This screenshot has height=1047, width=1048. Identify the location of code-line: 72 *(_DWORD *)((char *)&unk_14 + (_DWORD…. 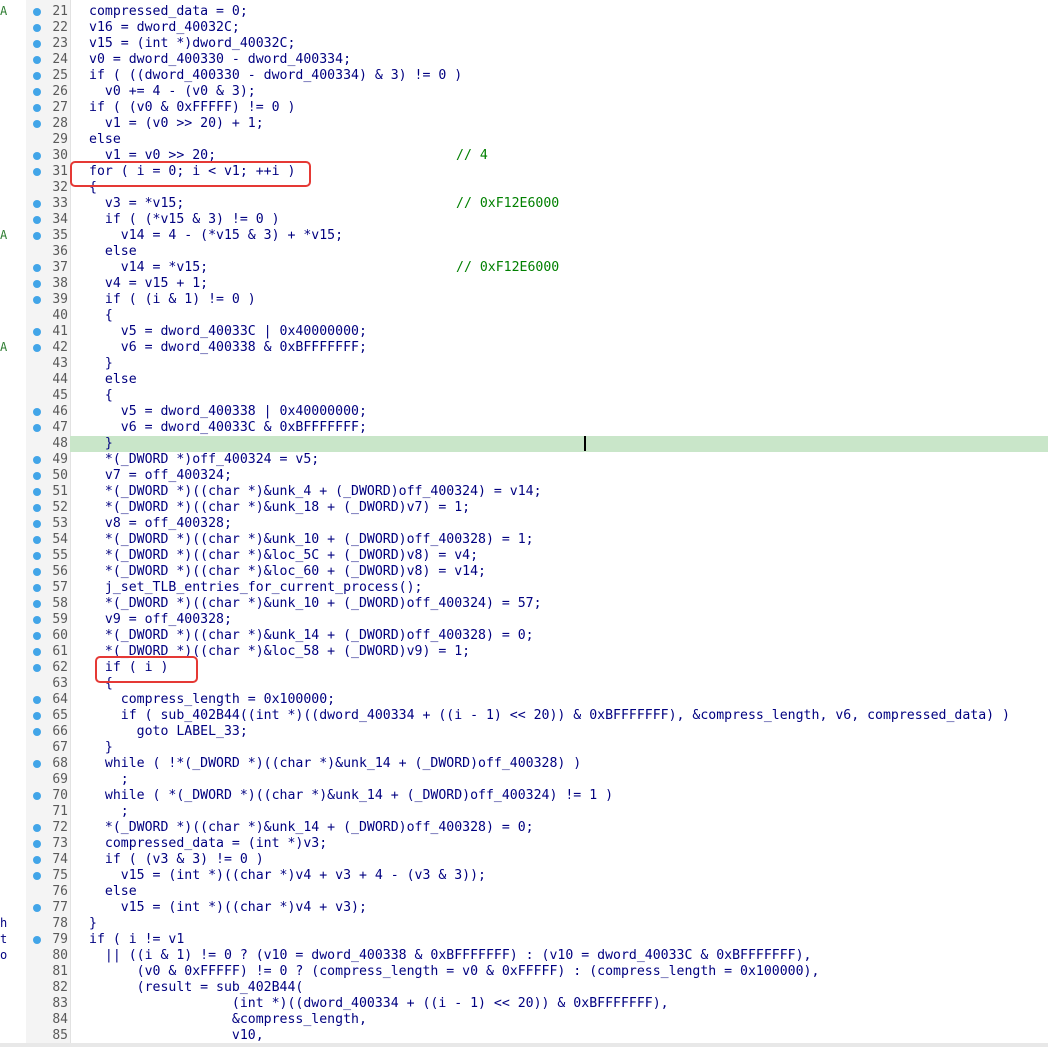
(524, 828).